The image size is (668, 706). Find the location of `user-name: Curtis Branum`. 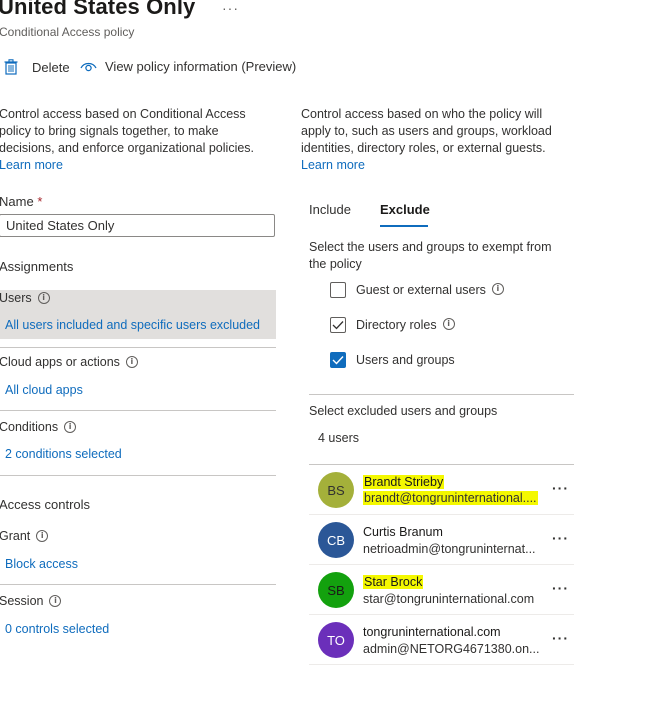

user-name: Curtis Branum is located at coordinates (403, 532).